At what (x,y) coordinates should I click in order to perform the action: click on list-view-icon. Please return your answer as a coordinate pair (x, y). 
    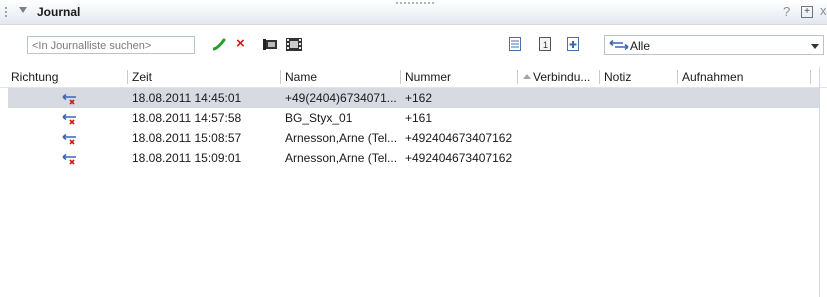
    Looking at the image, I should click on (515, 44).